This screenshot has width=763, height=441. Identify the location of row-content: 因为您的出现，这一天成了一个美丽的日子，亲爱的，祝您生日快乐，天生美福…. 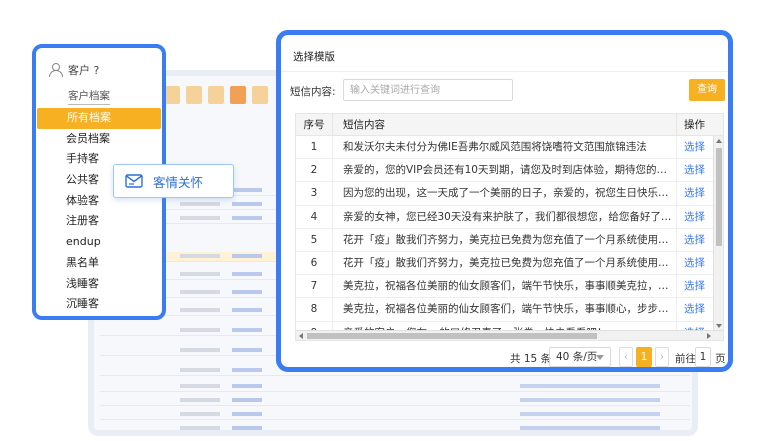
(504, 194).